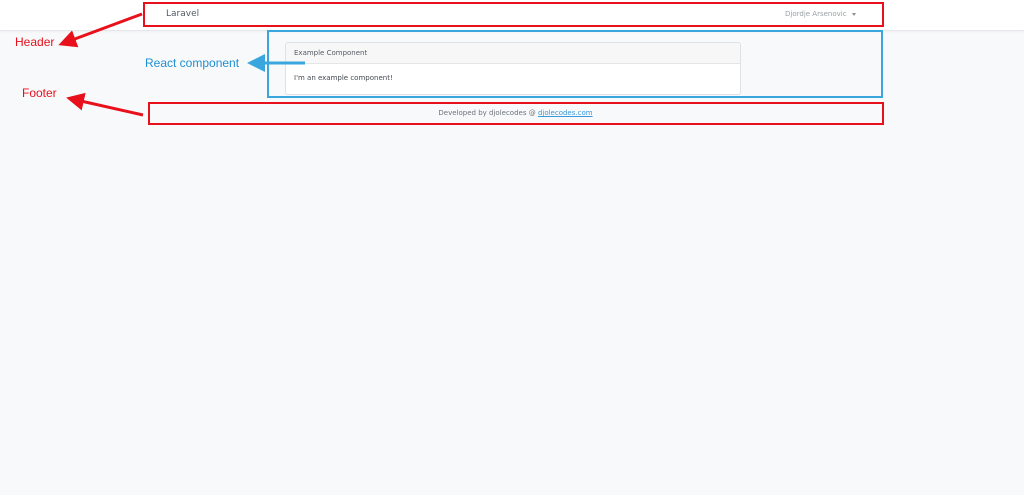 Image resolution: width=1024 pixels, height=495 pixels. I want to click on annotation-arrows, so click(181, 64).